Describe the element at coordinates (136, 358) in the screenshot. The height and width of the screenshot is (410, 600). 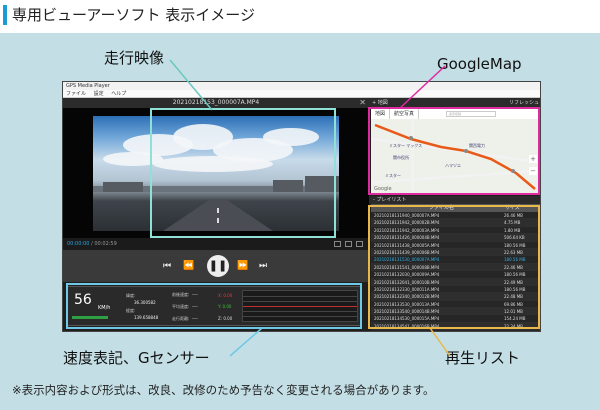
I see `callout-speed: 速度表記、Gセンサー` at that location.